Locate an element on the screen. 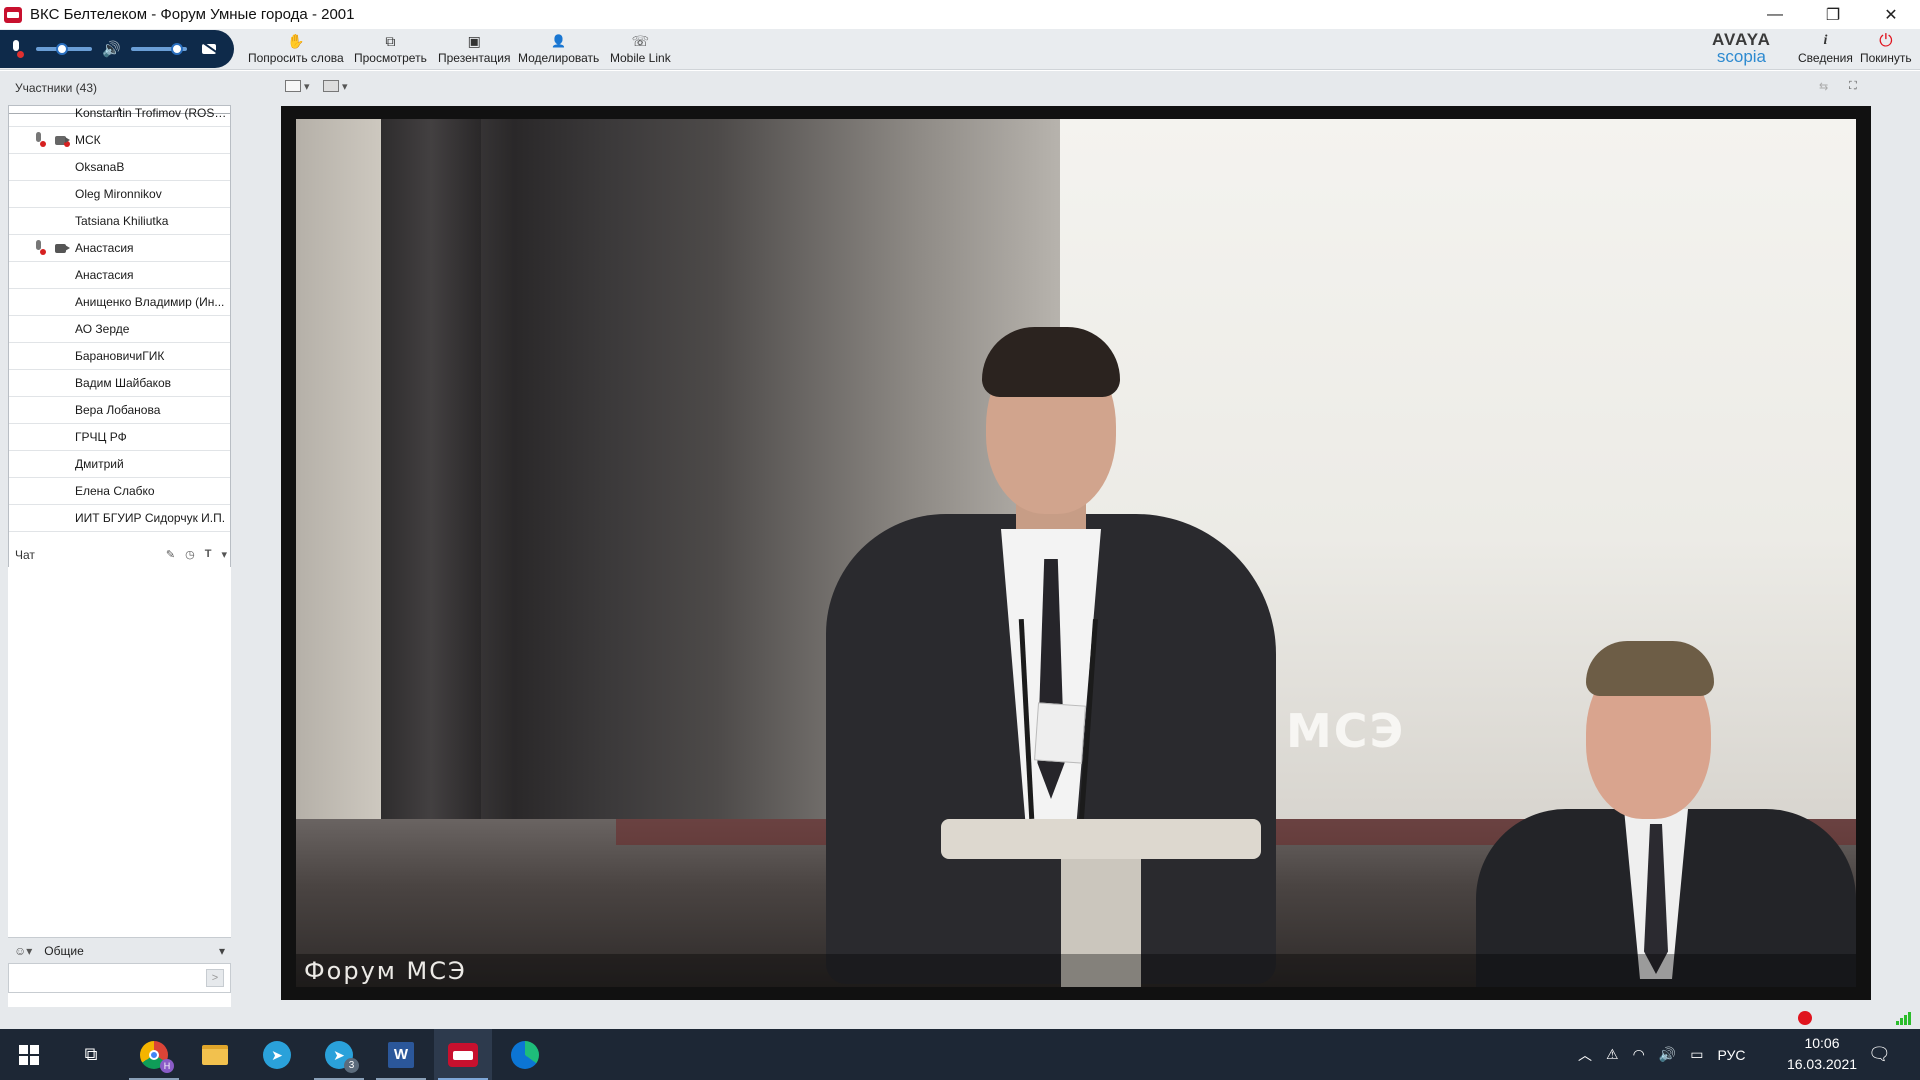 The height and width of the screenshot is (1080, 1920). chrome-icon: H is located at coordinates (157, 1056).